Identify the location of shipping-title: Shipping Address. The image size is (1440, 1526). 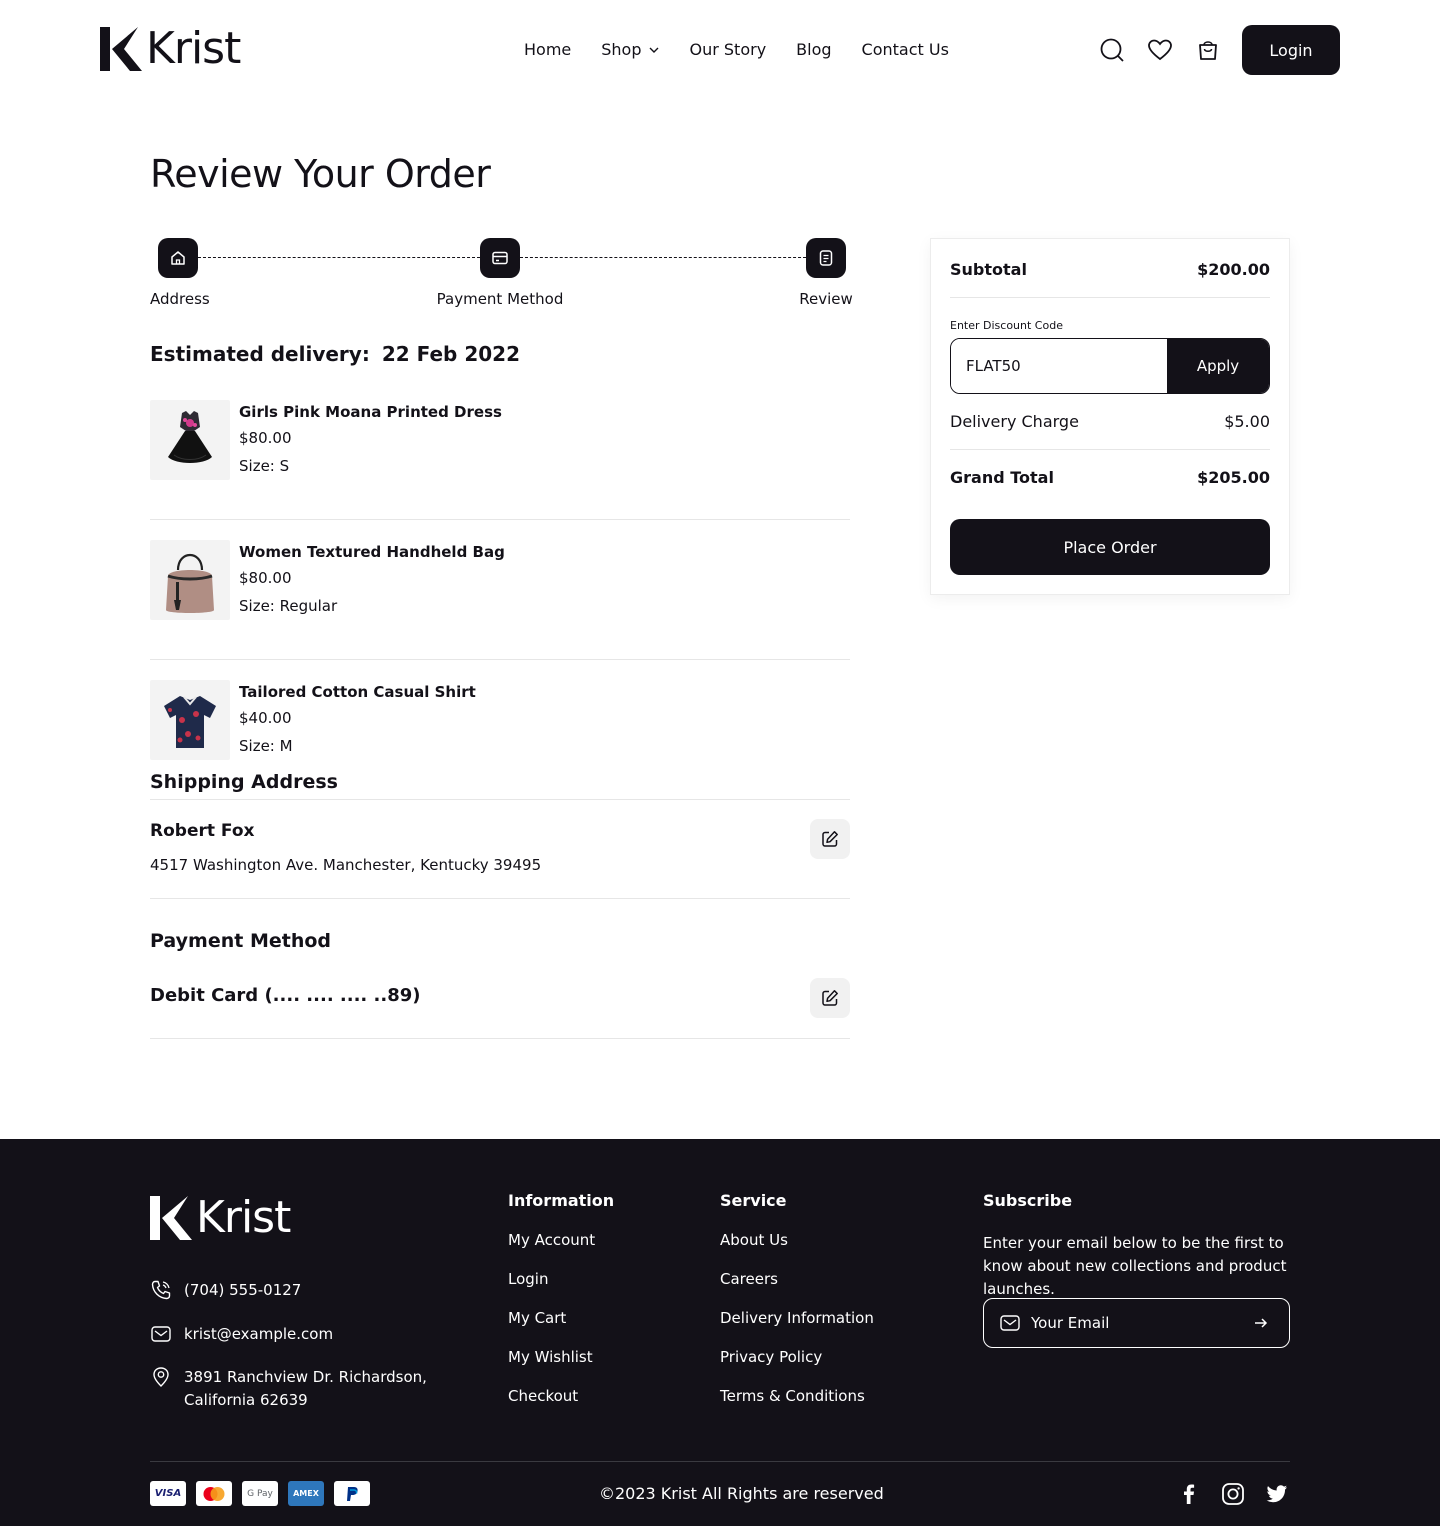
(244, 782).